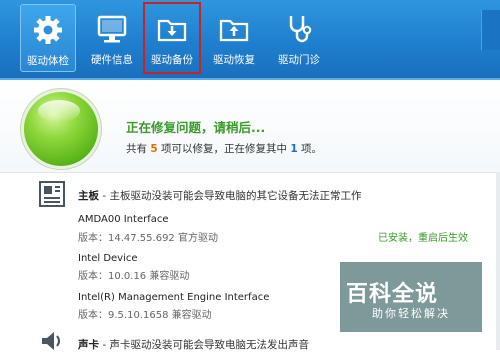 The image size is (500, 352). Describe the element at coordinates (48, 61) in the screenshot. I see `tab-label: 驱动体检` at that location.